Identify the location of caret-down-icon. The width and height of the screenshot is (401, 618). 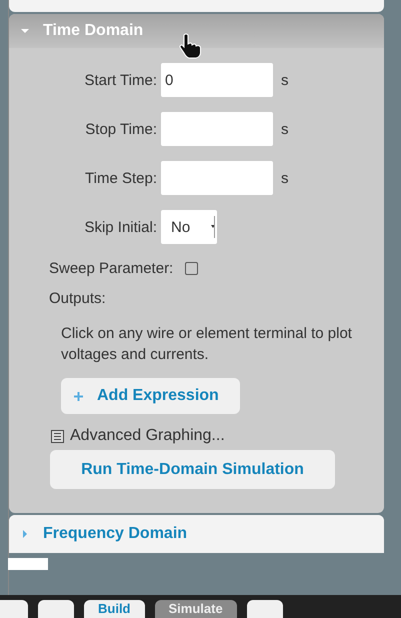
(25, 31).